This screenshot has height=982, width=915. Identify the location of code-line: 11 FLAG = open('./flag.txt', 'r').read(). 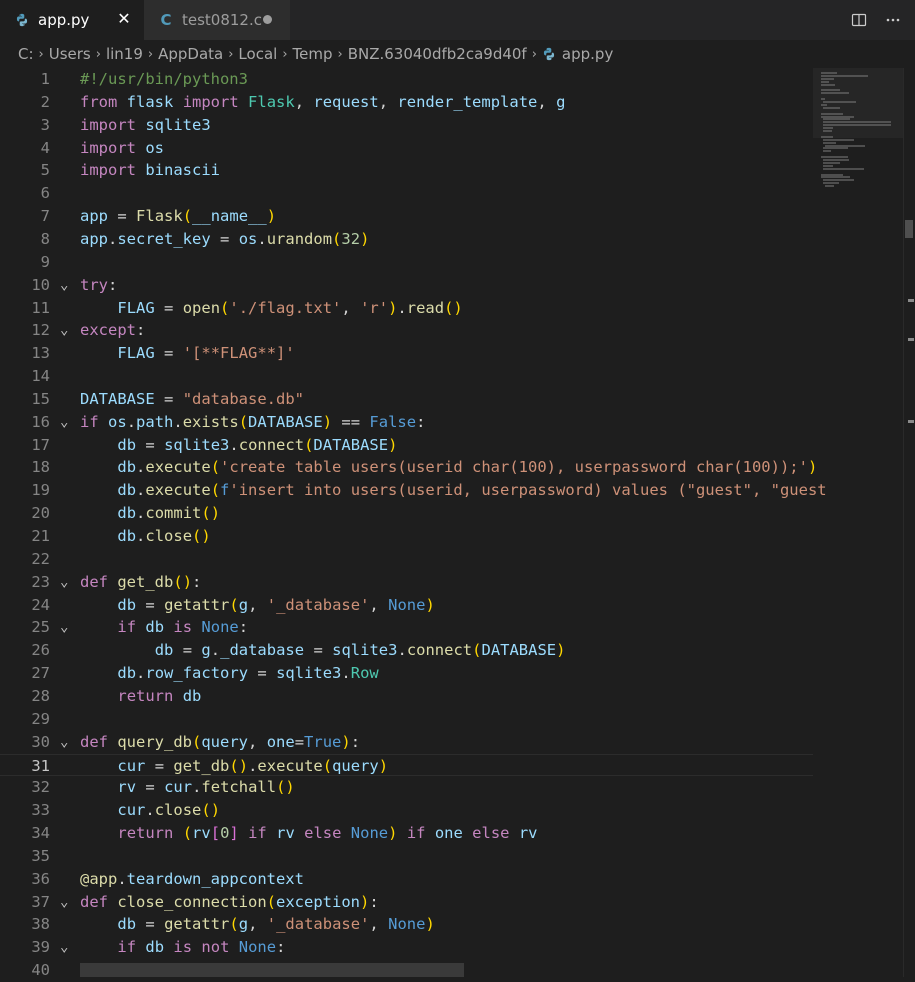
(406, 308).